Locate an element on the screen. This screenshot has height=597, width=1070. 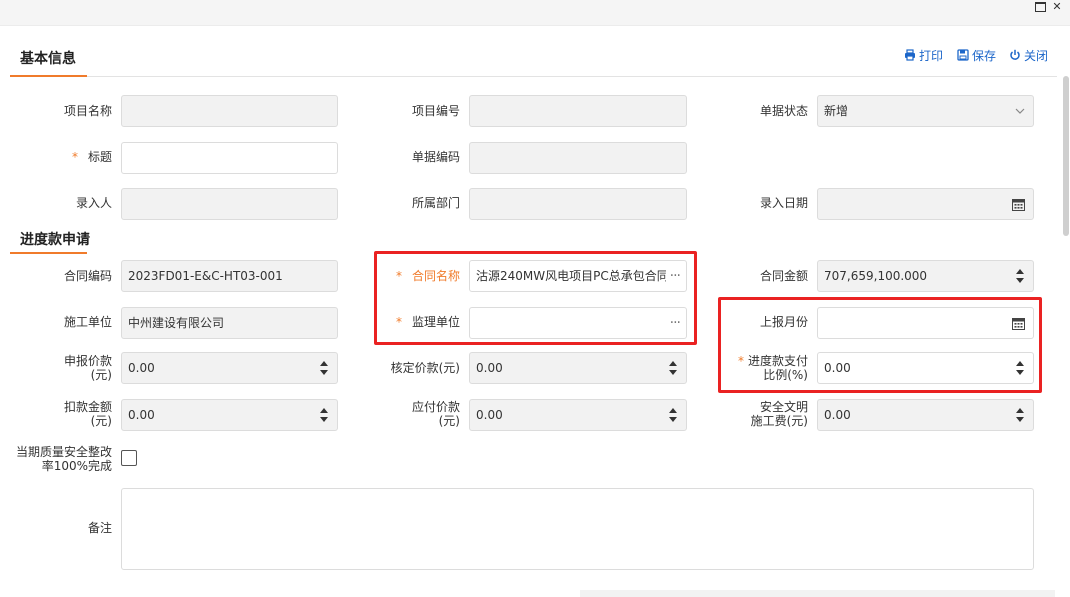
deduction-field: 0.00 is located at coordinates (229, 415).